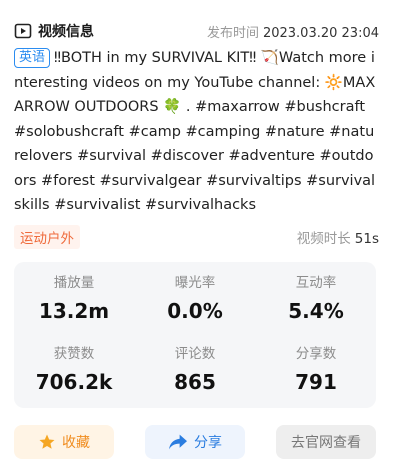 The width and height of the screenshot is (393, 466). What do you see at coordinates (178, 442) in the screenshot?
I see `share-arrow-icon` at bounding box center [178, 442].